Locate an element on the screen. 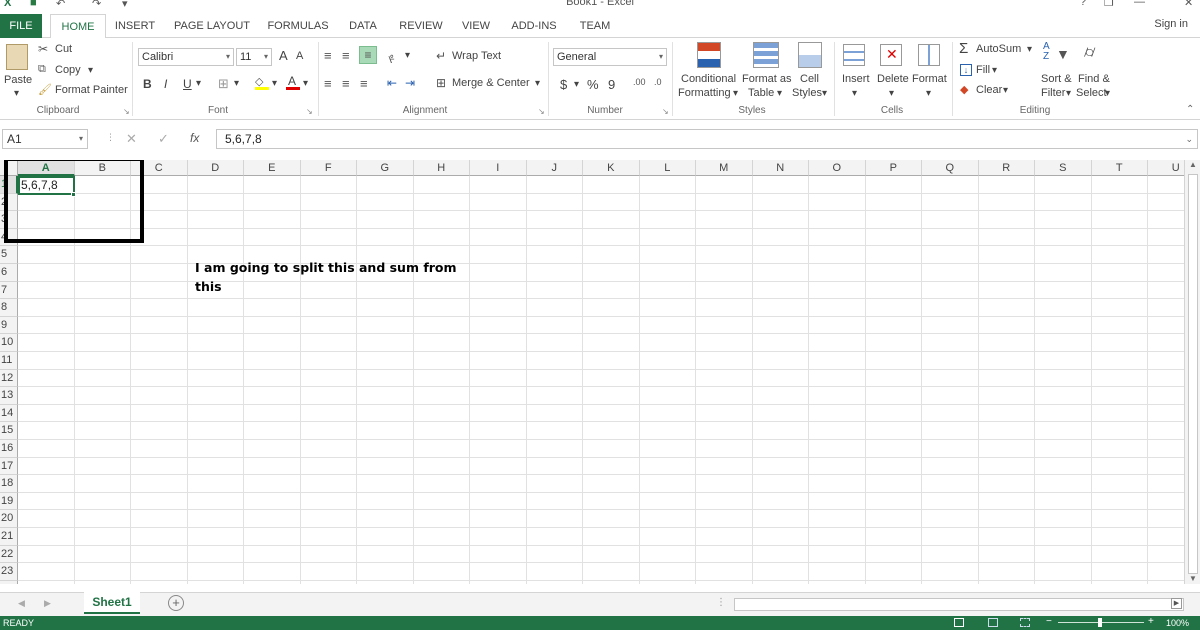 This screenshot has height=630, width=1200. zoom-in-icon: + is located at coordinates (1151, 621).